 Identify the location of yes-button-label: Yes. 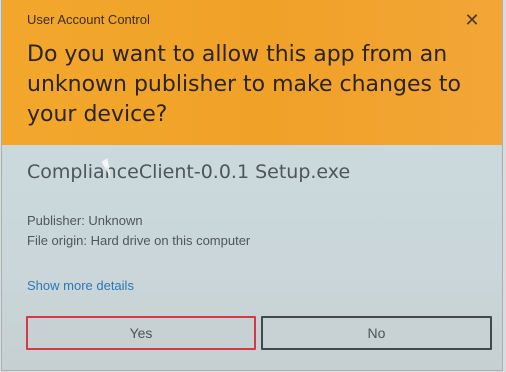
(141, 333).